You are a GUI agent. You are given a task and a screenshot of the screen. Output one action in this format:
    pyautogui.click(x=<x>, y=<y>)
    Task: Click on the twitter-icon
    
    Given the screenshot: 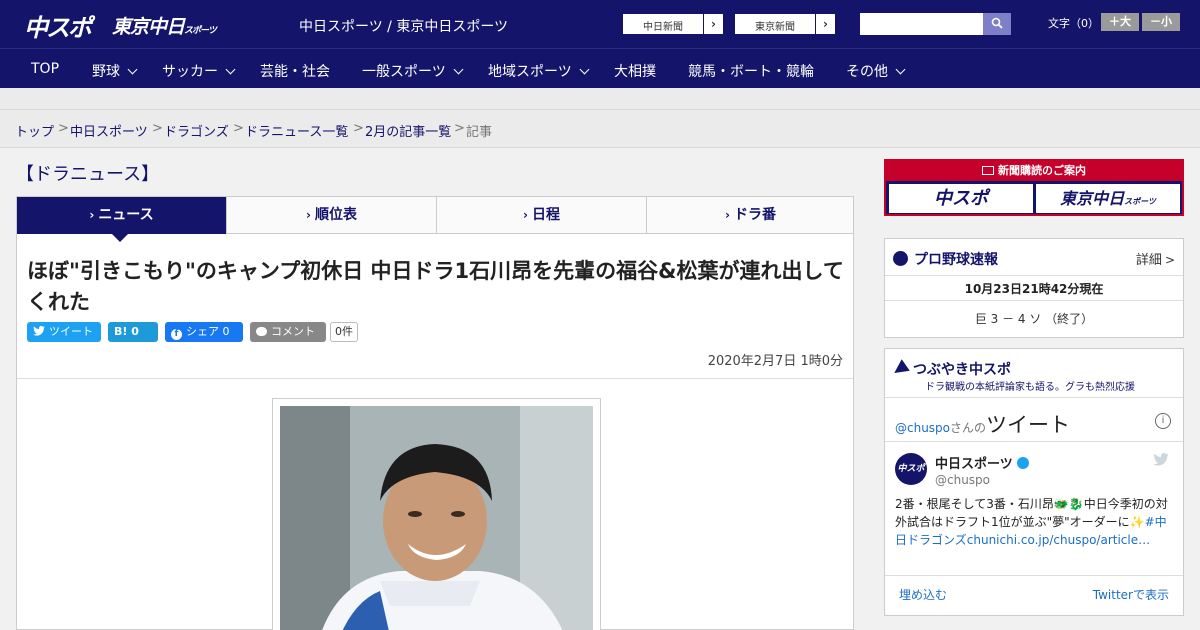 What is the action you would take?
    pyautogui.click(x=39, y=331)
    